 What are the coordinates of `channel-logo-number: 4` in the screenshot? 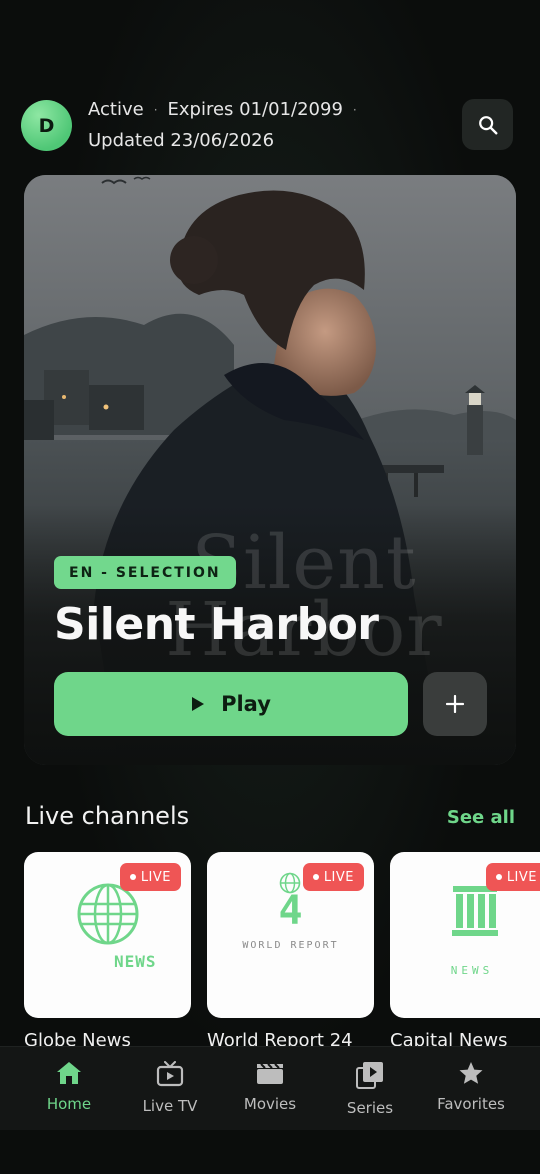 It's located at (290, 911).